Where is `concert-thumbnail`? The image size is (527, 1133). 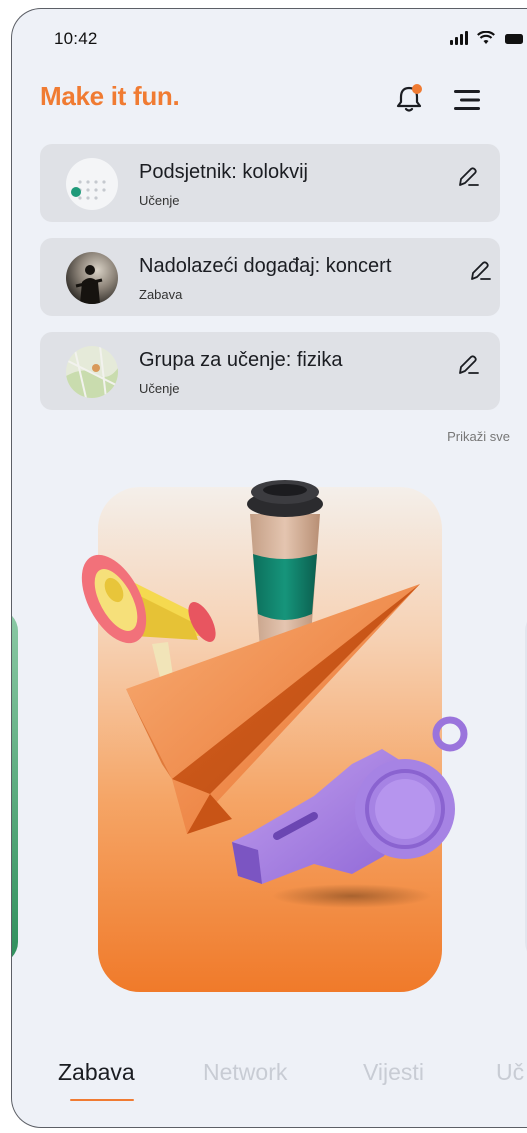
concert-thumbnail is located at coordinates (92, 278).